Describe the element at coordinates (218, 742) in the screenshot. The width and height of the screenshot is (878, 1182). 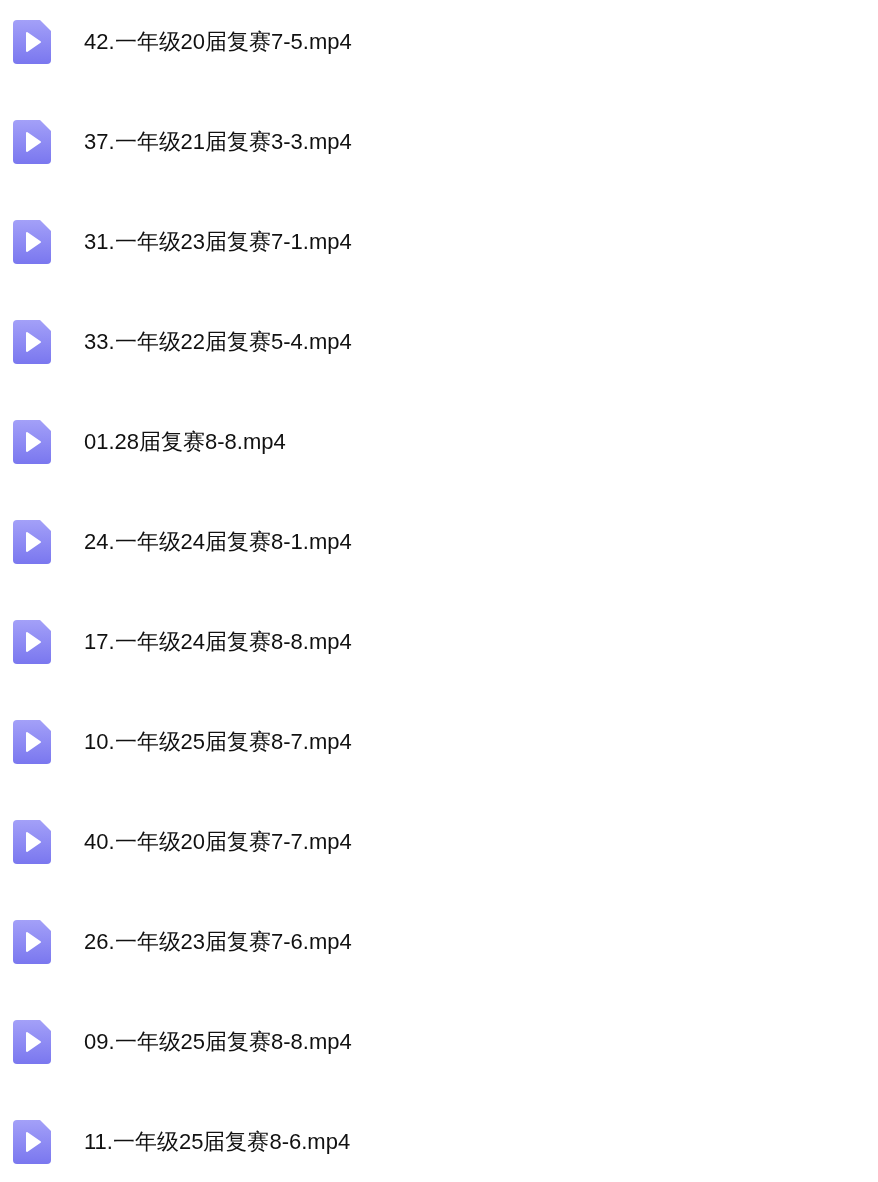
I see `file-name: 10.一年级25届复赛8-7.mp4` at that location.